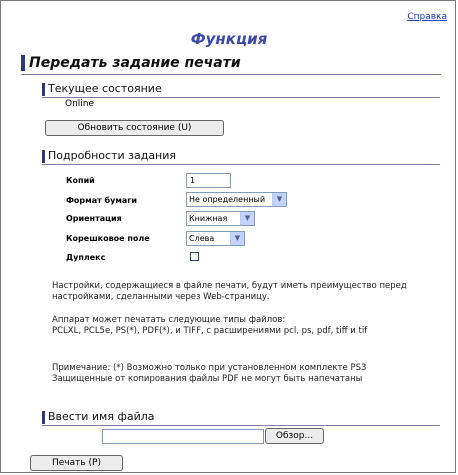 The width and height of the screenshot is (458, 475). What do you see at coordinates (80, 180) in the screenshot?
I see `copies-label: Копий` at bounding box center [80, 180].